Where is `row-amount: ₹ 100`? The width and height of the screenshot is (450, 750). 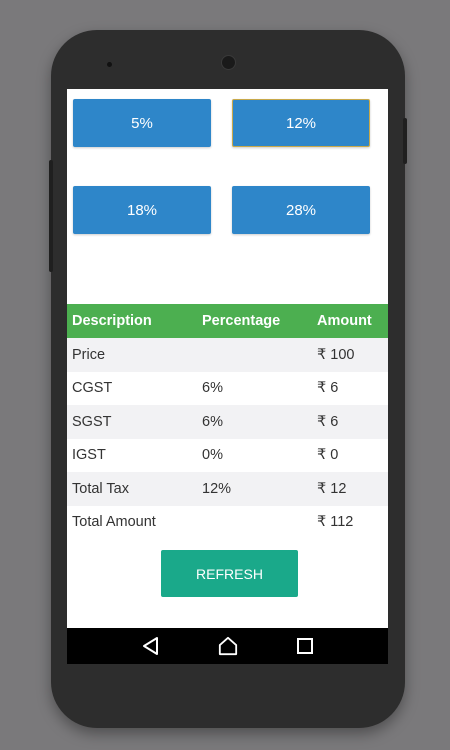
row-amount: ₹ 100 is located at coordinates (336, 354).